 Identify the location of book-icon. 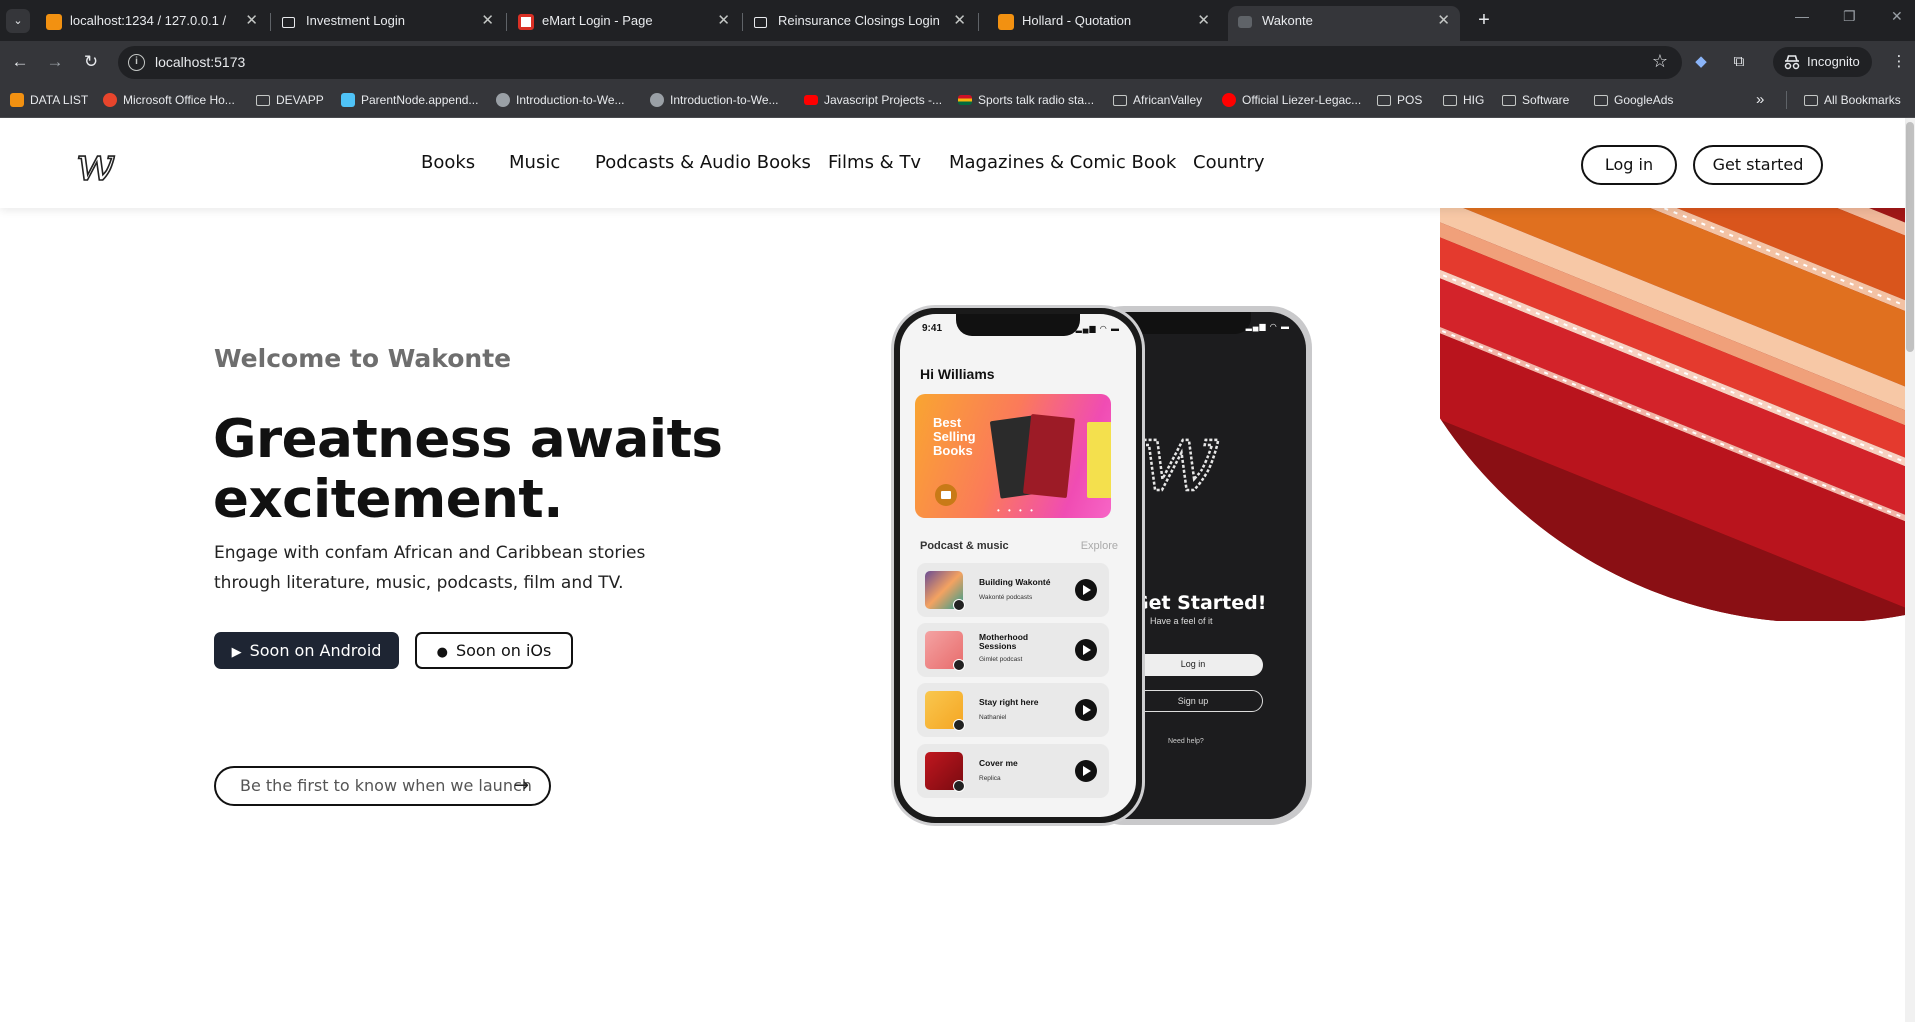
(946, 495).